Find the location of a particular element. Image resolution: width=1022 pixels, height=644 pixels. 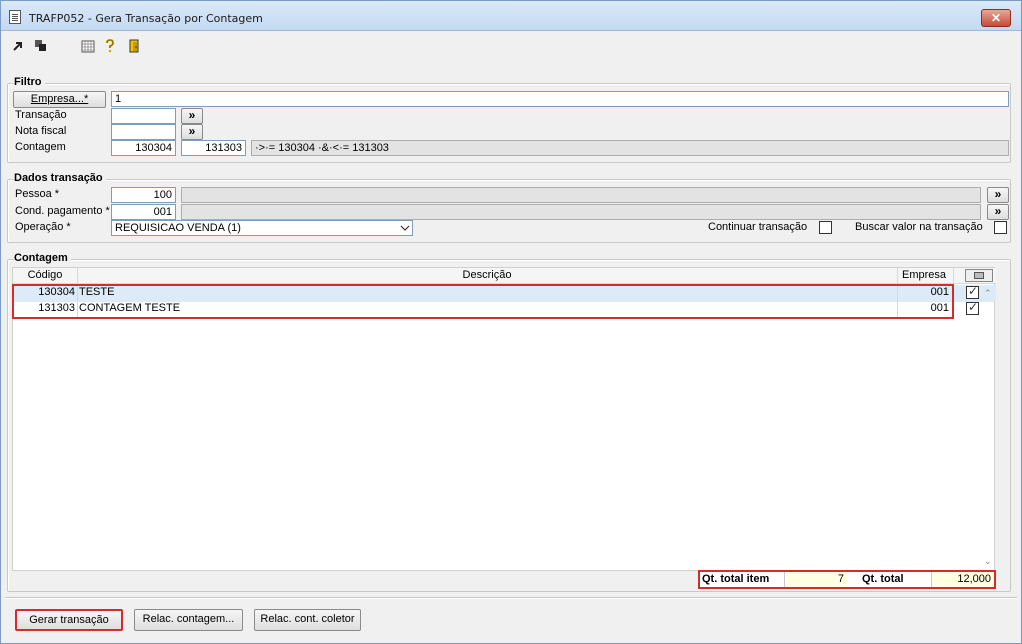

select-all-icon is located at coordinates (979, 275).